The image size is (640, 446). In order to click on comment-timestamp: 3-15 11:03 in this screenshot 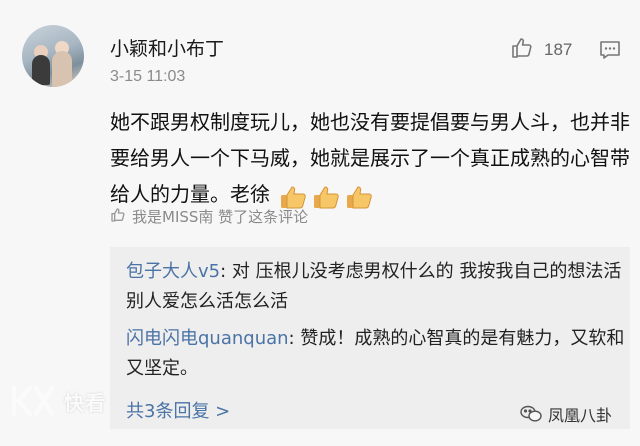, I will do `click(148, 76)`.